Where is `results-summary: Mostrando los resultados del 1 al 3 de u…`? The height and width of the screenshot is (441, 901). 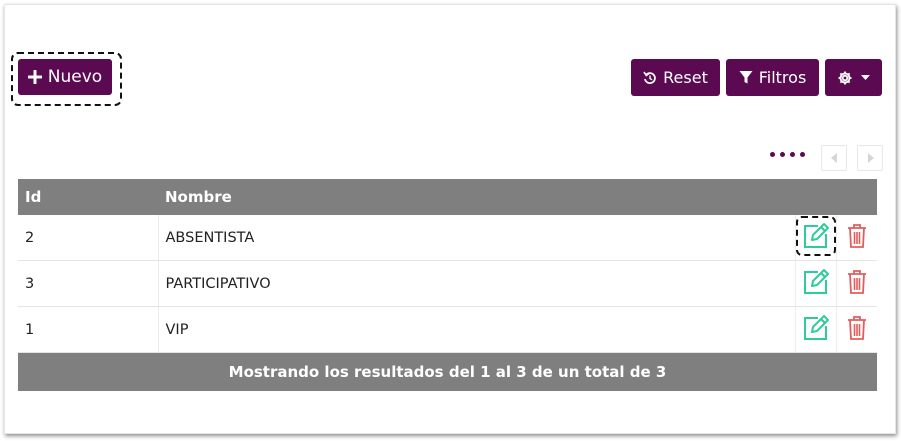 results-summary: Mostrando los resultados del 1 al 3 de u… is located at coordinates (447, 371).